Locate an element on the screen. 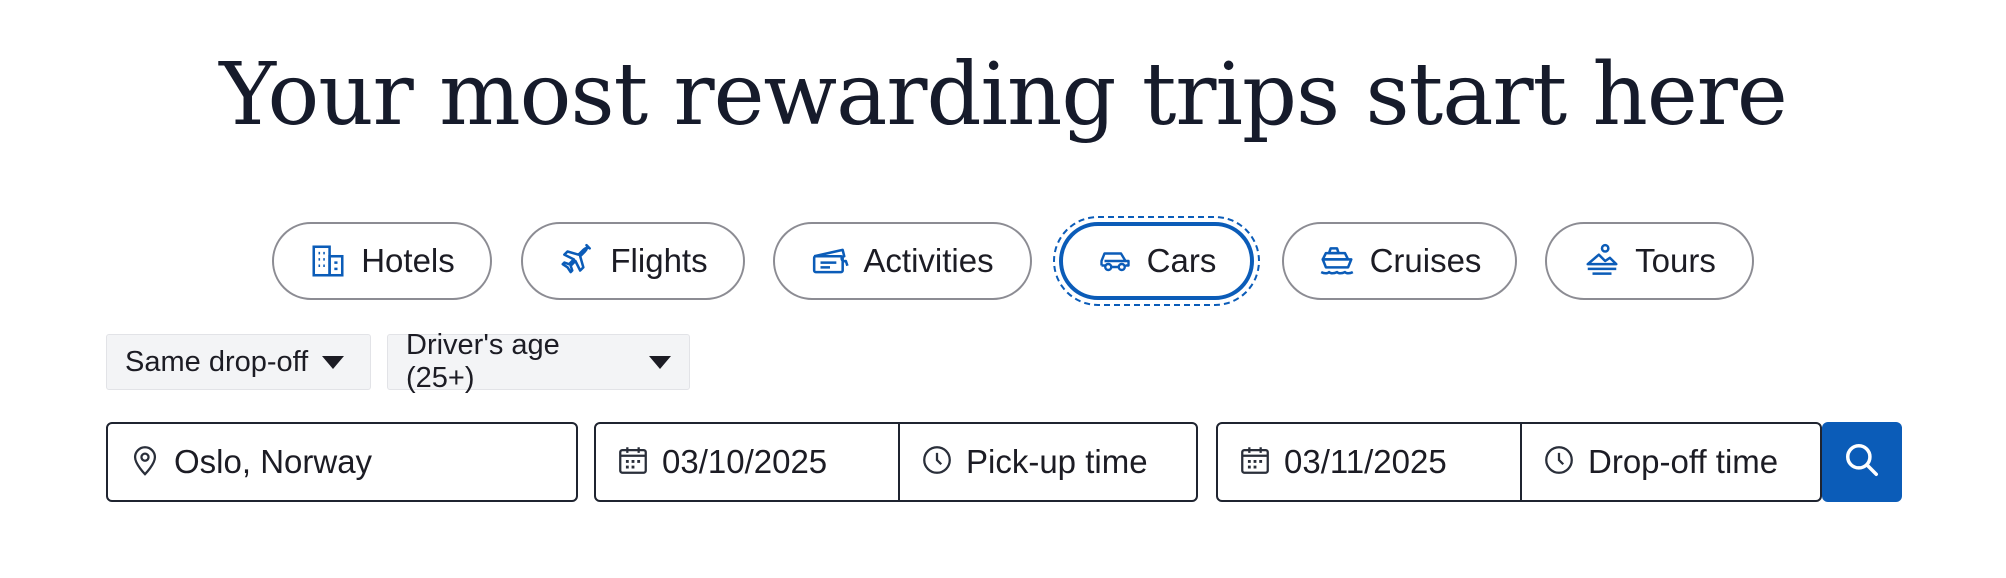 The width and height of the screenshot is (2006, 578). search-button is located at coordinates (1862, 462).